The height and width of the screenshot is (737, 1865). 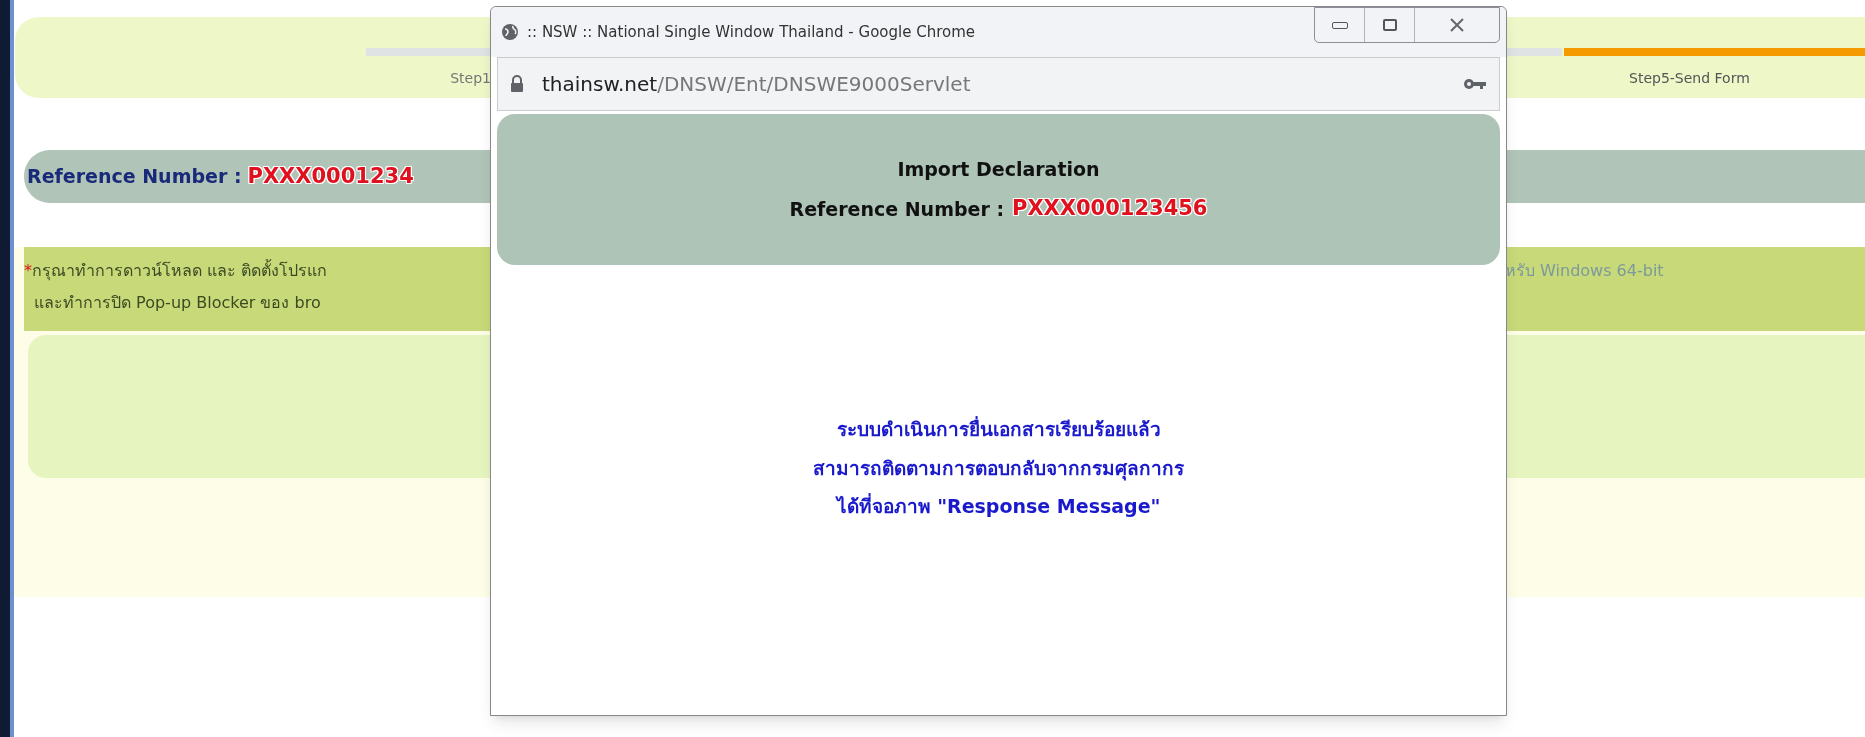 I want to click on address-bar: thainsw.net/DNSW/Ent/DNSWE9000Servlet, so click(x=998, y=84).